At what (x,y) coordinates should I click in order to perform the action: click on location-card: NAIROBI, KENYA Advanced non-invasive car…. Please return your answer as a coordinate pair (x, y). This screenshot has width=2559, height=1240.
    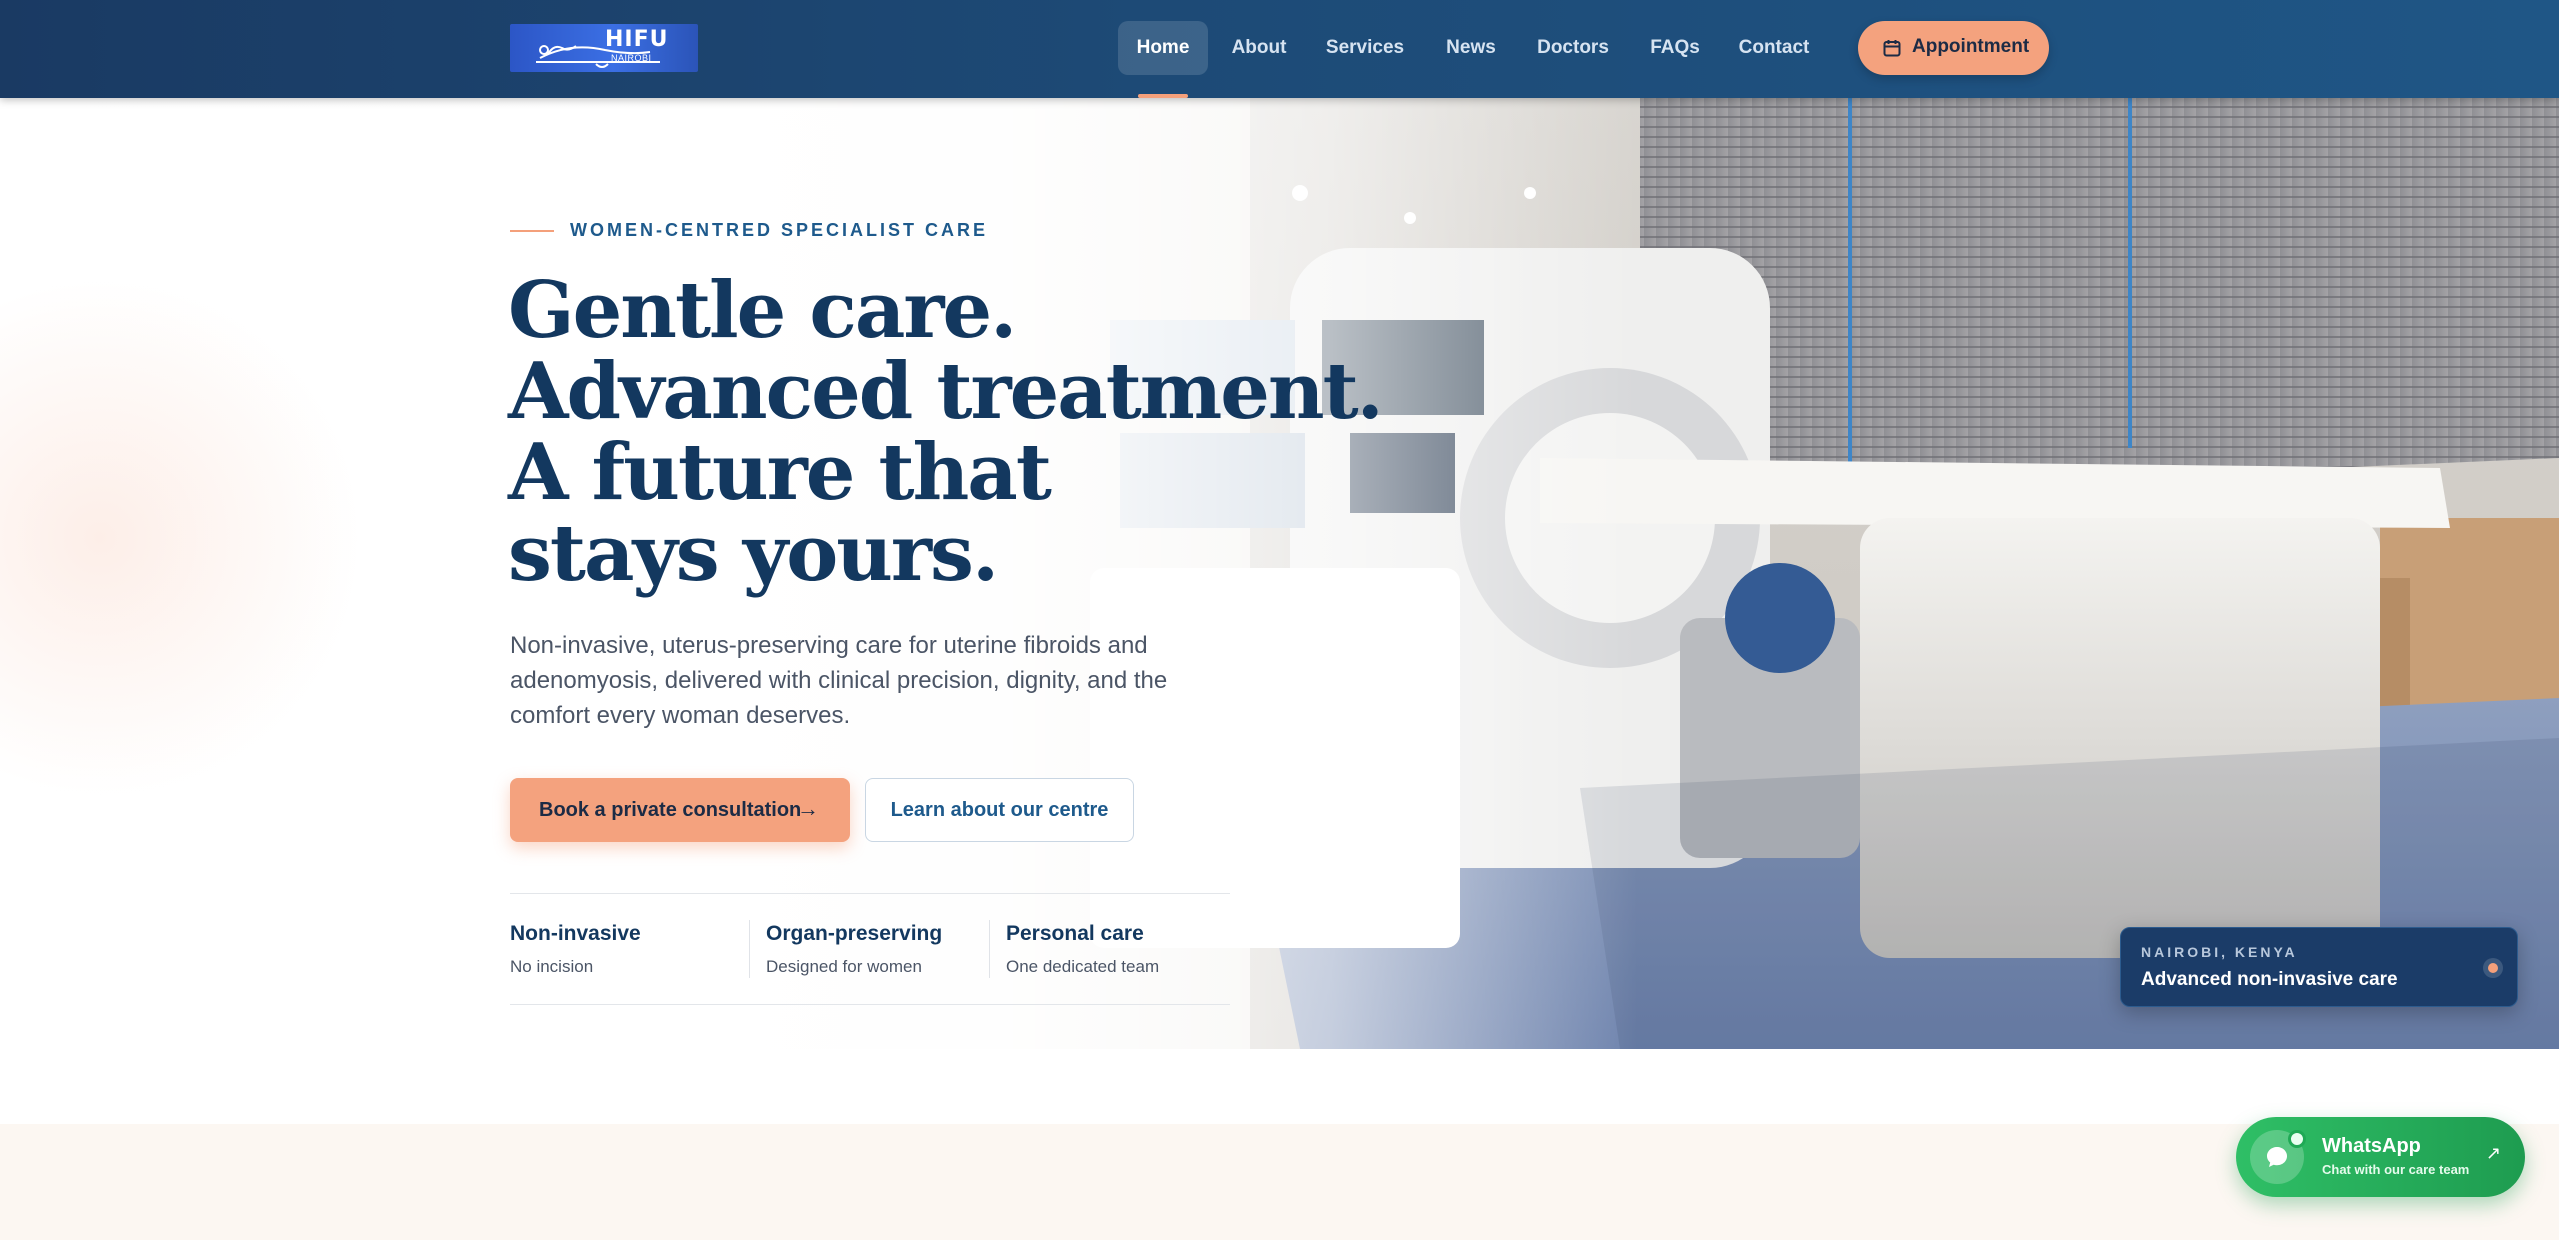
    Looking at the image, I should click on (2319, 967).